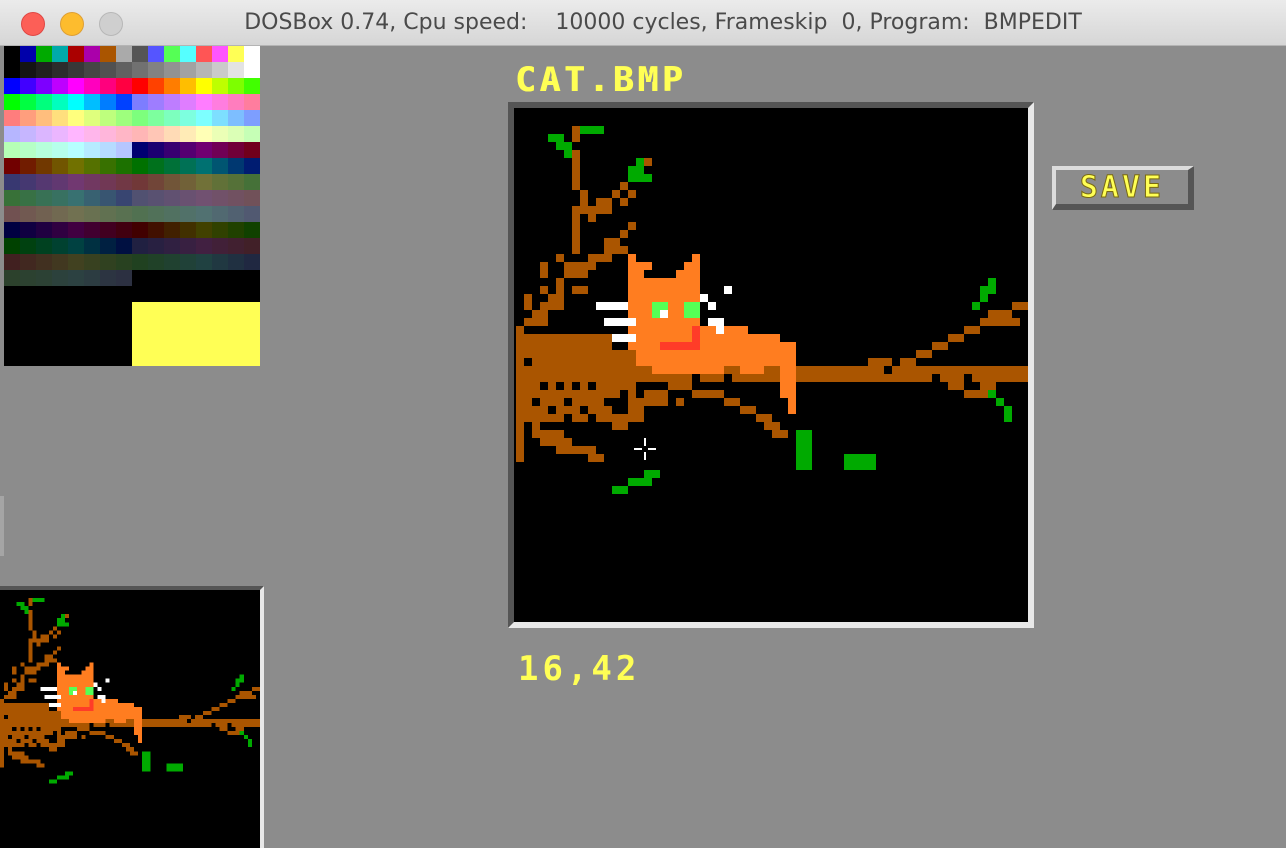  What do you see at coordinates (196, 334) in the screenshot?
I see `selected-color-swatch` at bounding box center [196, 334].